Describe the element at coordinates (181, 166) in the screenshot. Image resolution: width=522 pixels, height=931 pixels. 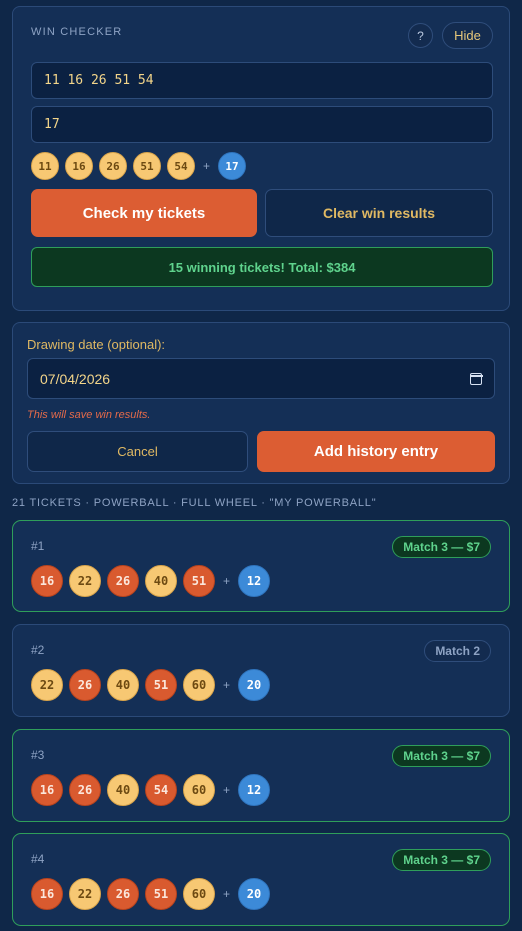
I see `preview-ball: 54` at that location.